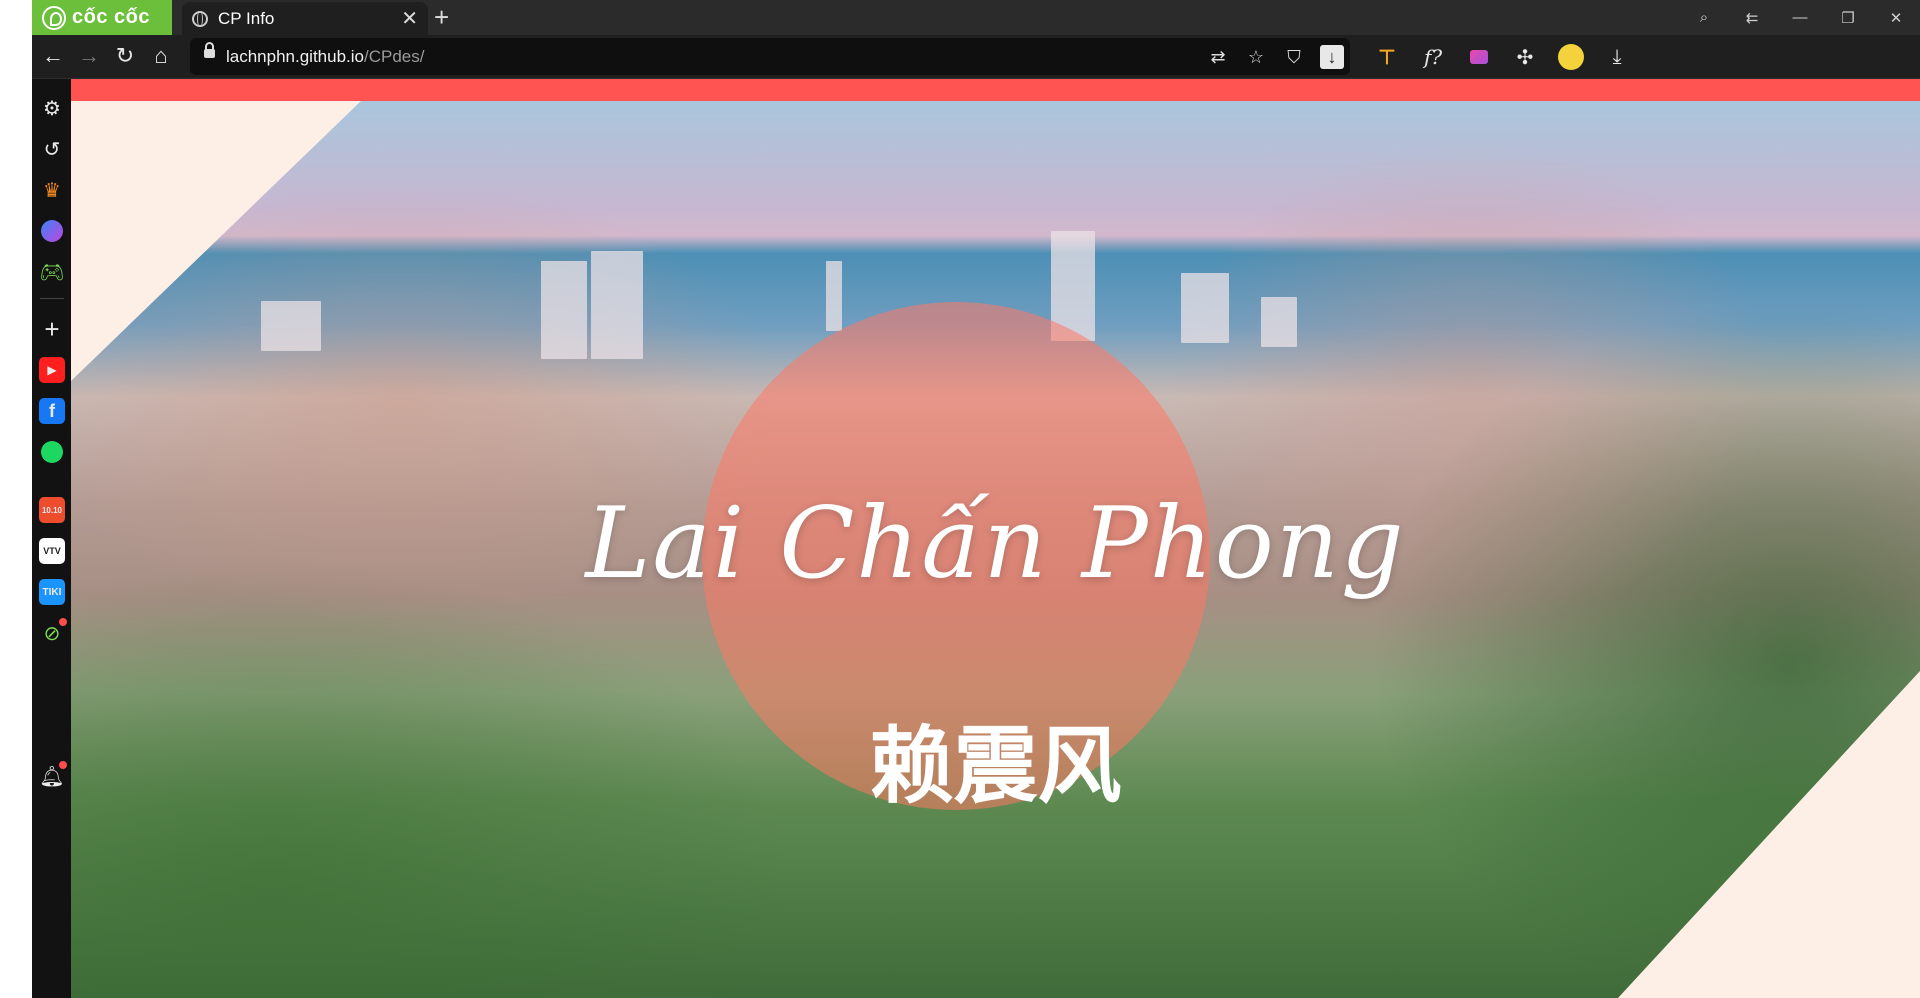 The height and width of the screenshot is (998, 1920). What do you see at coordinates (52, 108) in the screenshot?
I see `settings-icon: ⚙` at bounding box center [52, 108].